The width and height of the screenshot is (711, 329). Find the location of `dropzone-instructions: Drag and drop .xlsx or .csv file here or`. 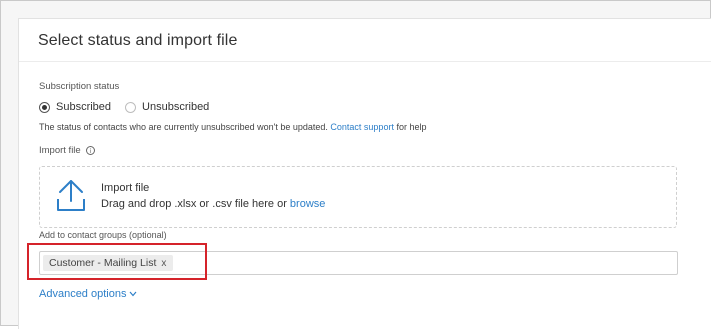

dropzone-instructions: Drag and drop .xlsx or .csv file here or is located at coordinates (194, 204).